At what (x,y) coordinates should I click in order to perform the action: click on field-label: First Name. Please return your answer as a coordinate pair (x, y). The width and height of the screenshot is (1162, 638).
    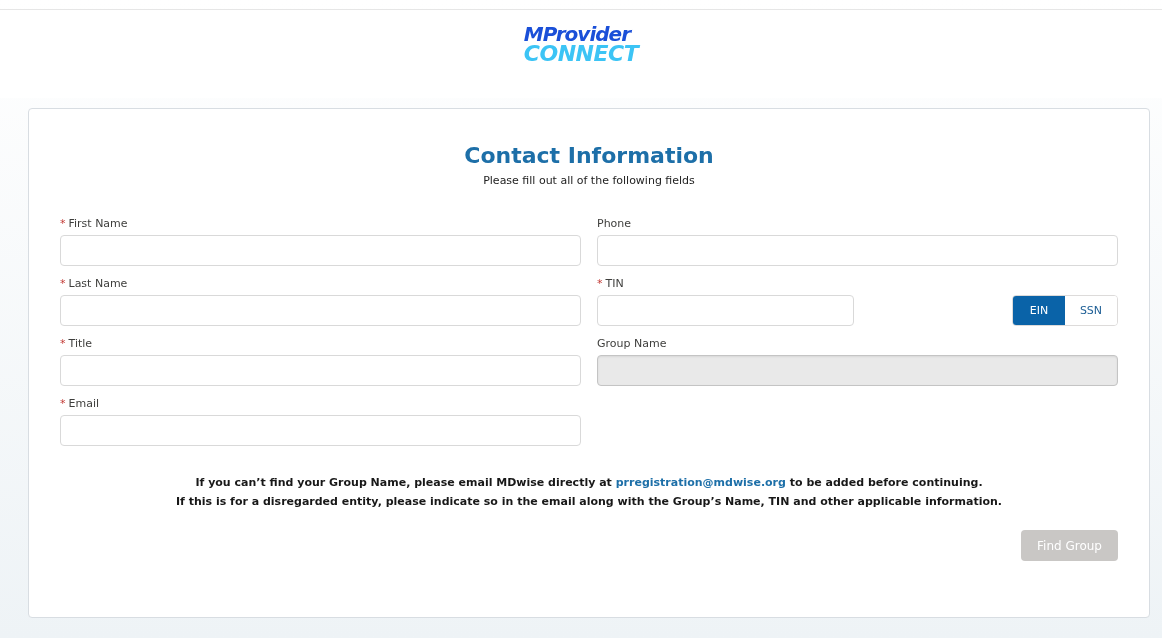
    Looking at the image, I should click on (98, 223).